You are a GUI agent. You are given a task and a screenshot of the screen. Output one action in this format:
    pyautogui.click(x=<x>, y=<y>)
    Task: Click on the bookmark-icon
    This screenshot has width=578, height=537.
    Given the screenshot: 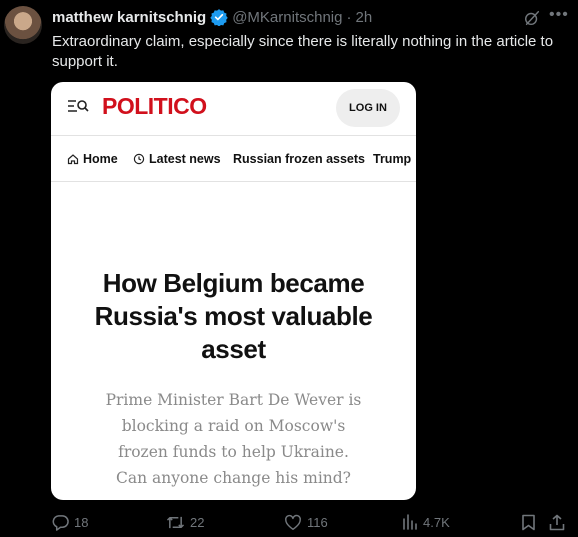 What is the action you would take?
    pyautogui.click(x=528, y=522)
    